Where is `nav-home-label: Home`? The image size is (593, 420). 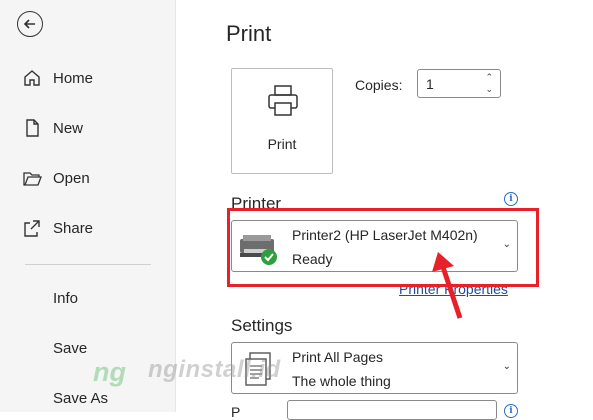
nav-home-label: Home is located at coordinates (73, 78).